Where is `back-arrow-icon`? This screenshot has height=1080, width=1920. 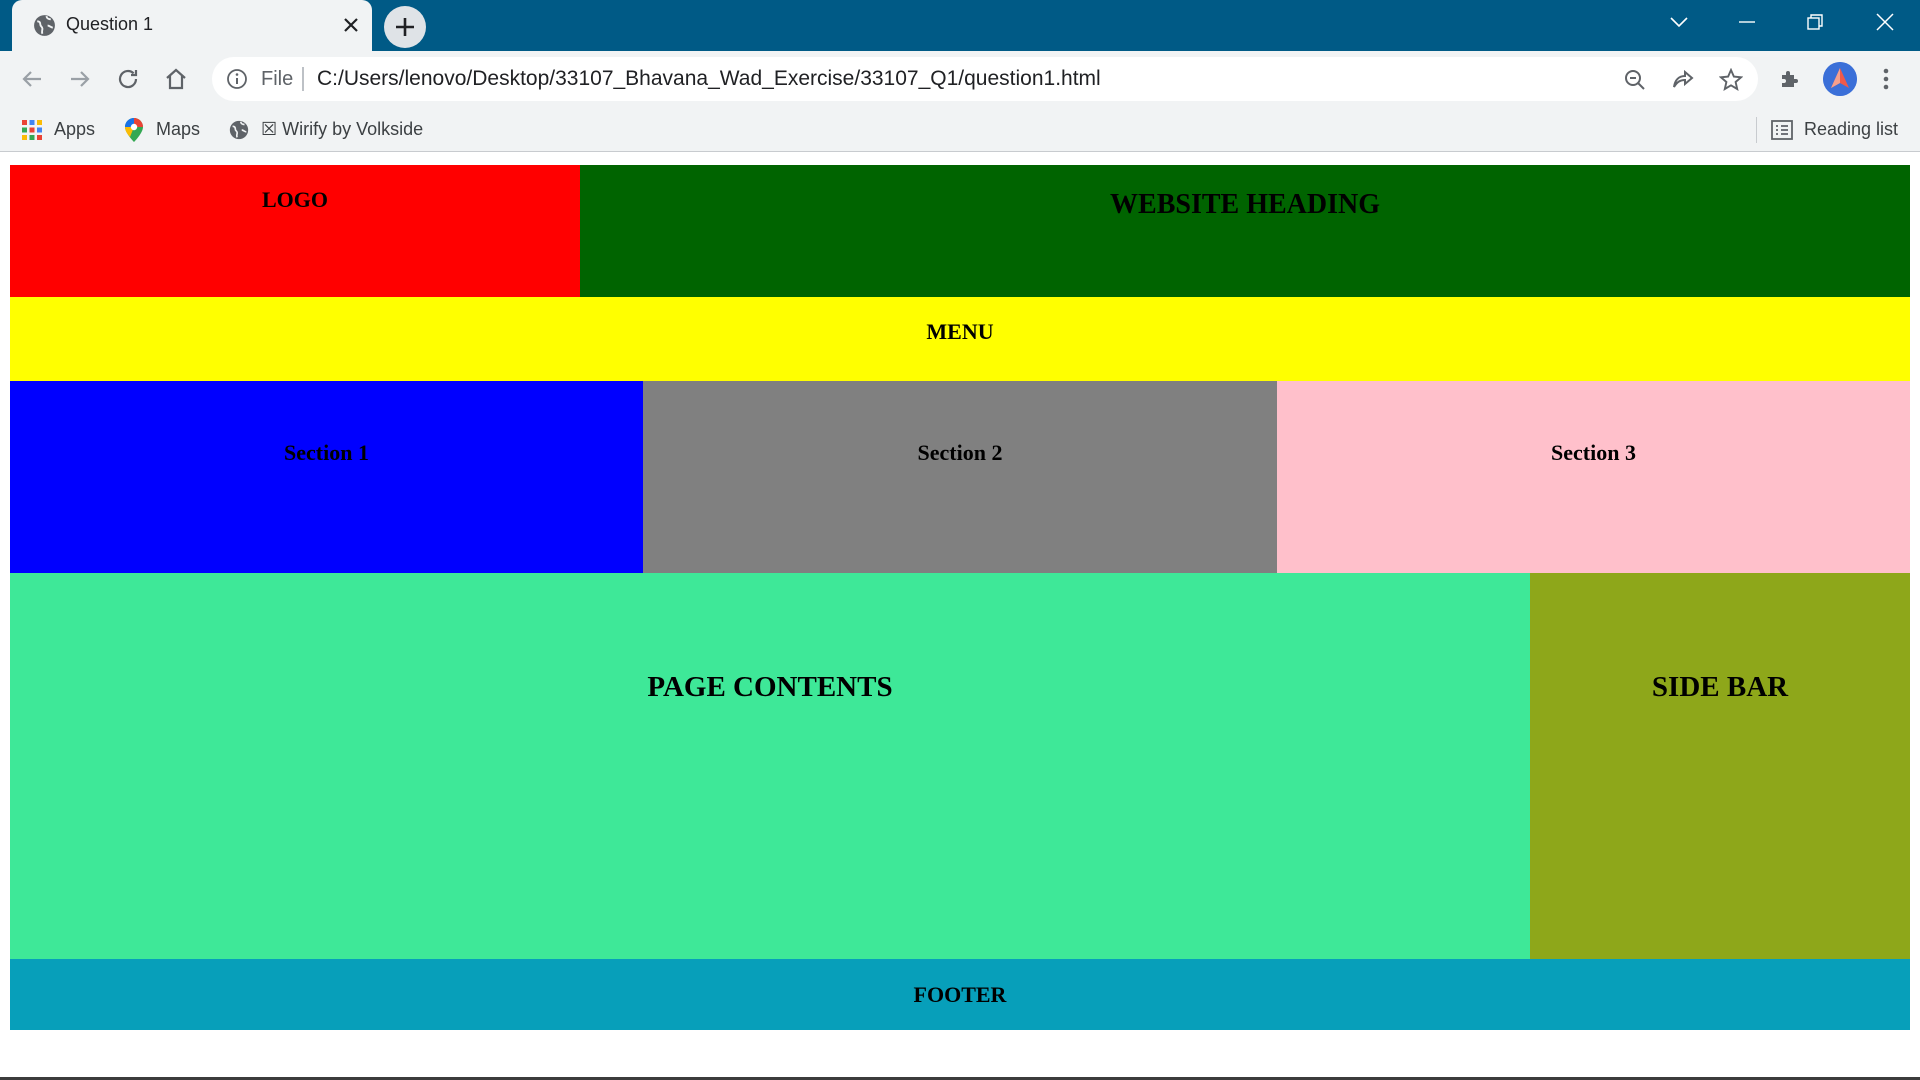 back-arrow-icon is located at coordinates (32, 79).